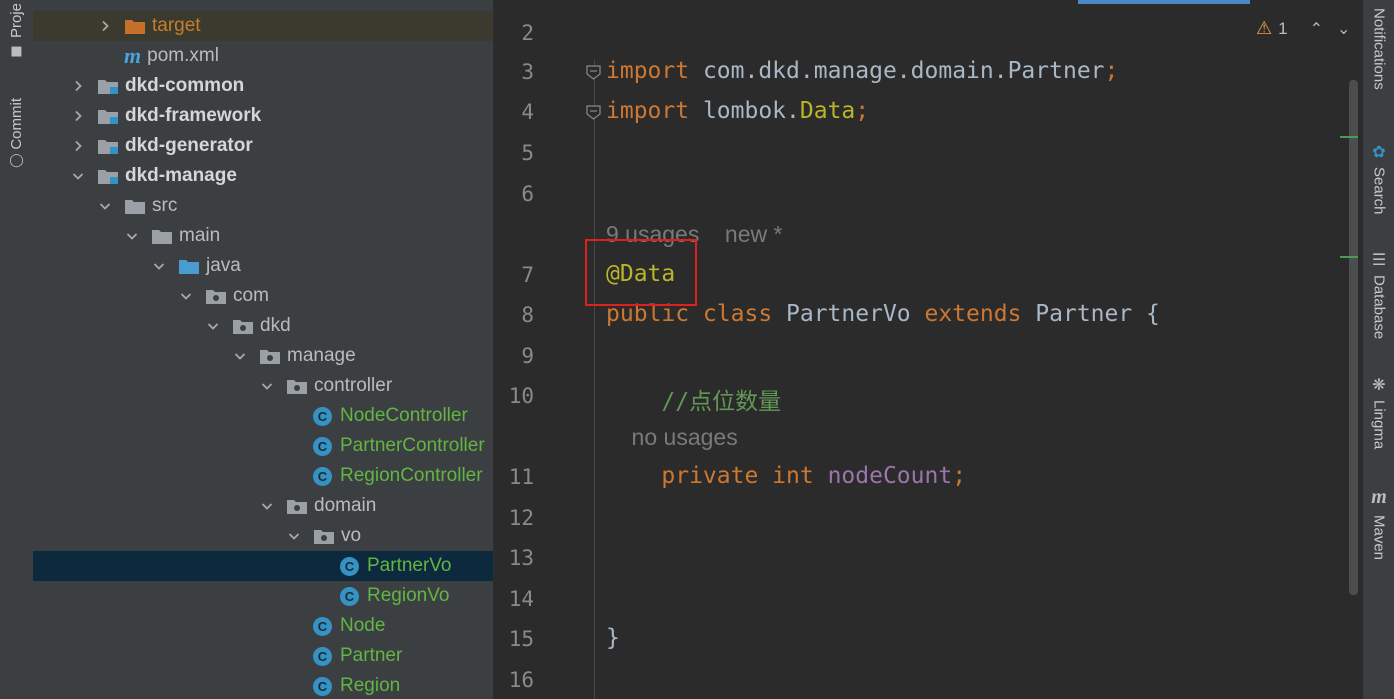 Image resolution: width=1394 pixels, height=699 pixels. Describe the element at coordinates (1303, 28) in the screenshot. I see `inspection-widget: ⚠ 1 ⌃ ⌄` at that location.